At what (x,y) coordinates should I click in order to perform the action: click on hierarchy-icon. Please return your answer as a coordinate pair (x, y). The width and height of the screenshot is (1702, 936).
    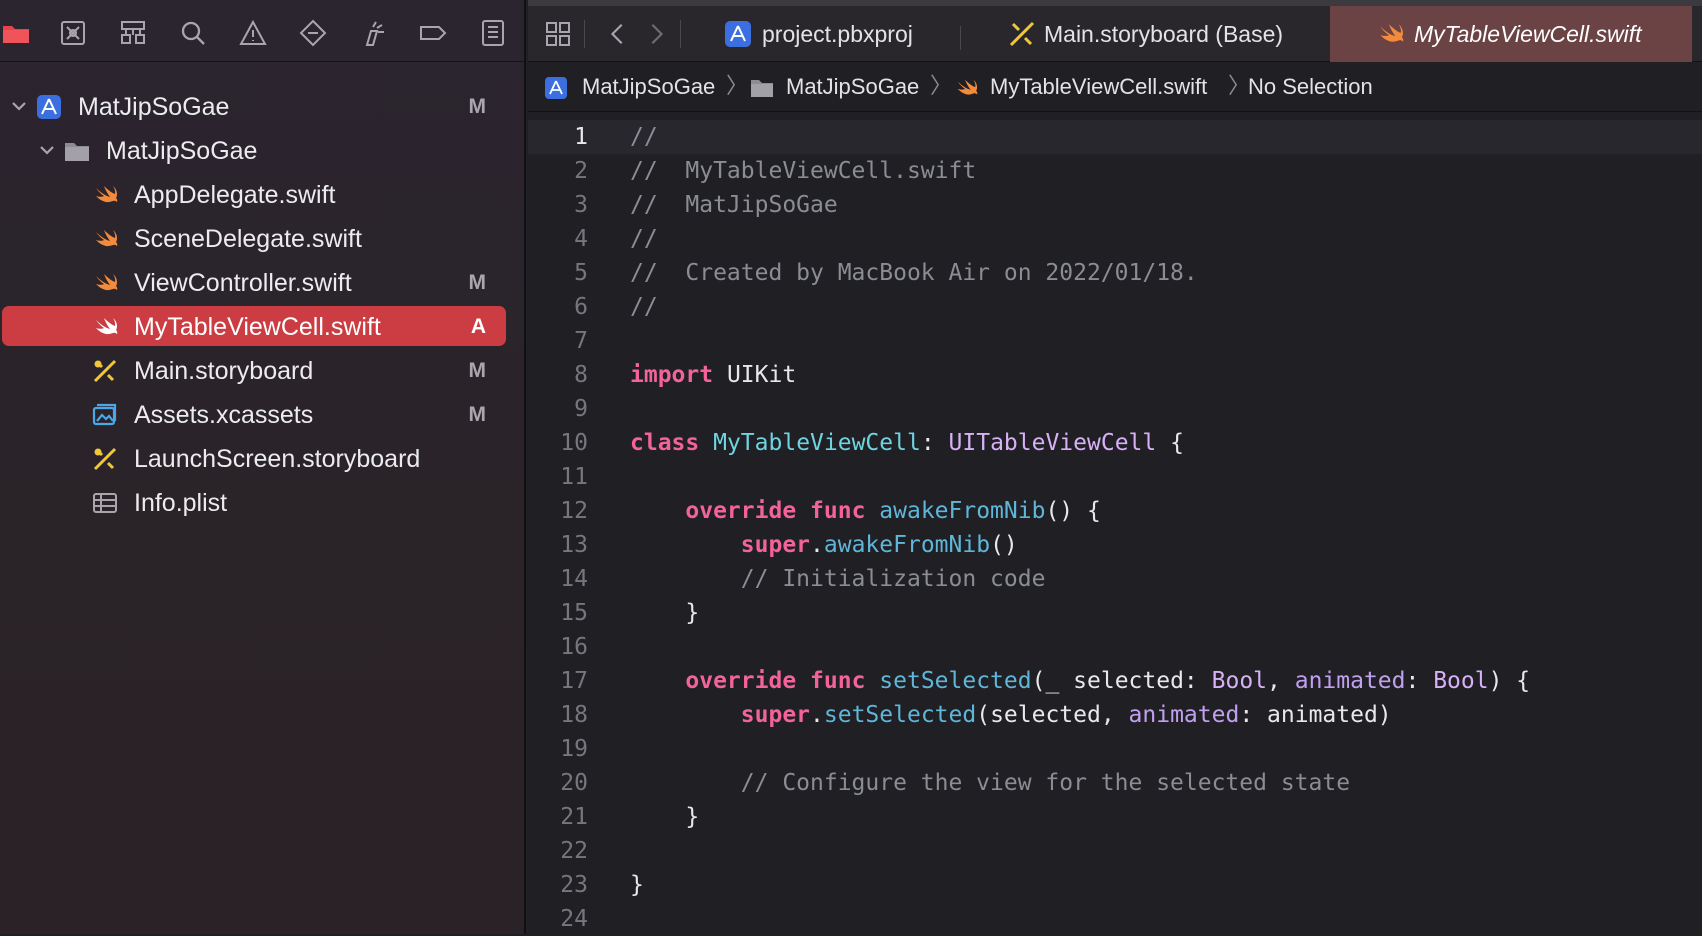
    Looking at the image, I should click on (133, 33).